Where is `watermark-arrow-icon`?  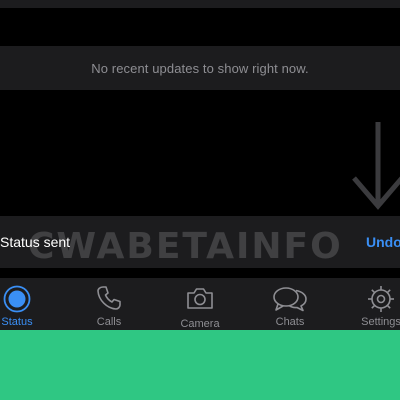
watermark-arrow-icon is located at coordinates (376, 166).